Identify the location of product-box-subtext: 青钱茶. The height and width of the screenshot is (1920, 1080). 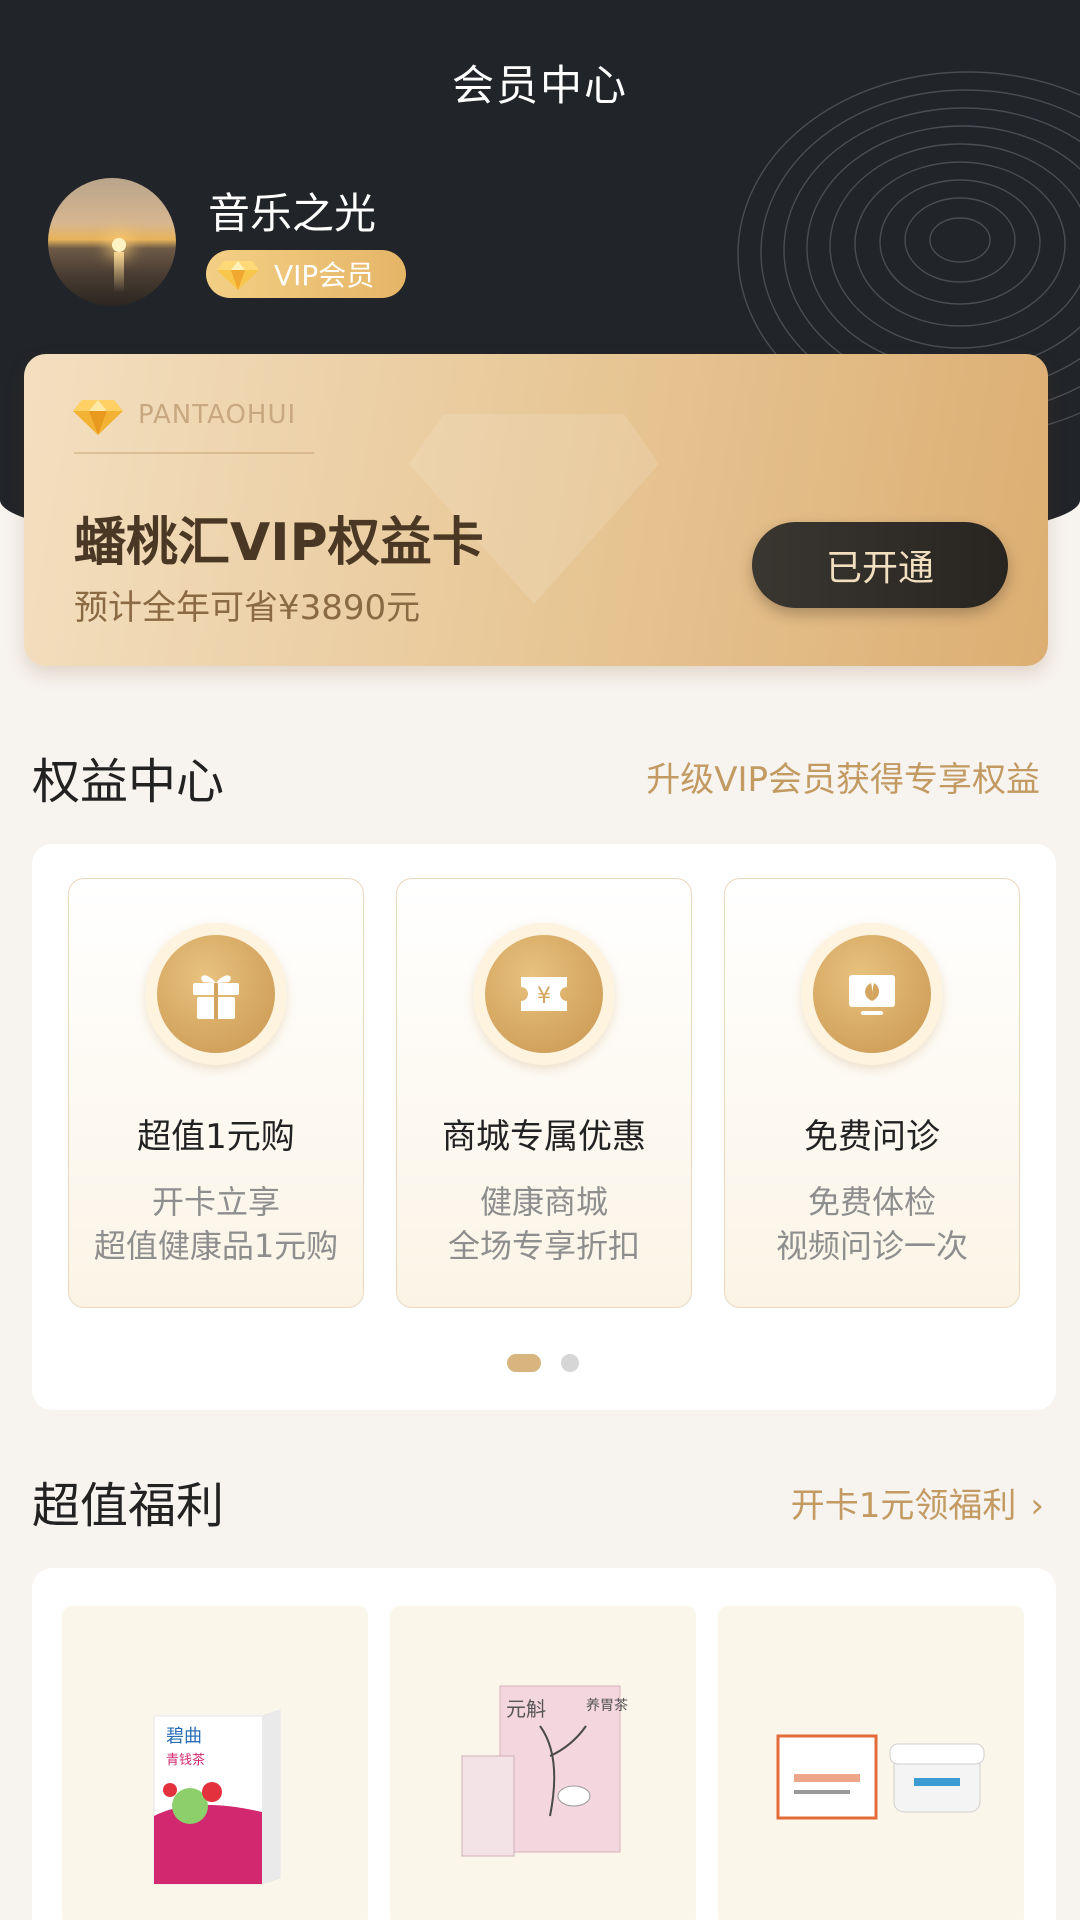
(185, 1760).